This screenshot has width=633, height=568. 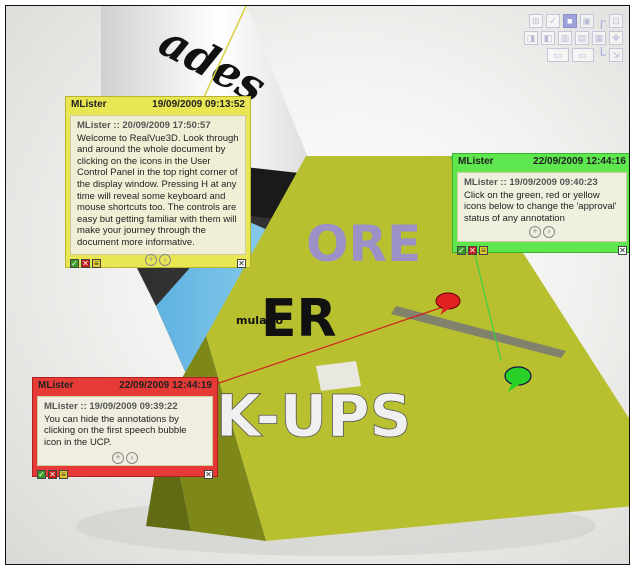 I want to click on poster-small-text: mulatio, so click(x=260, y=320).